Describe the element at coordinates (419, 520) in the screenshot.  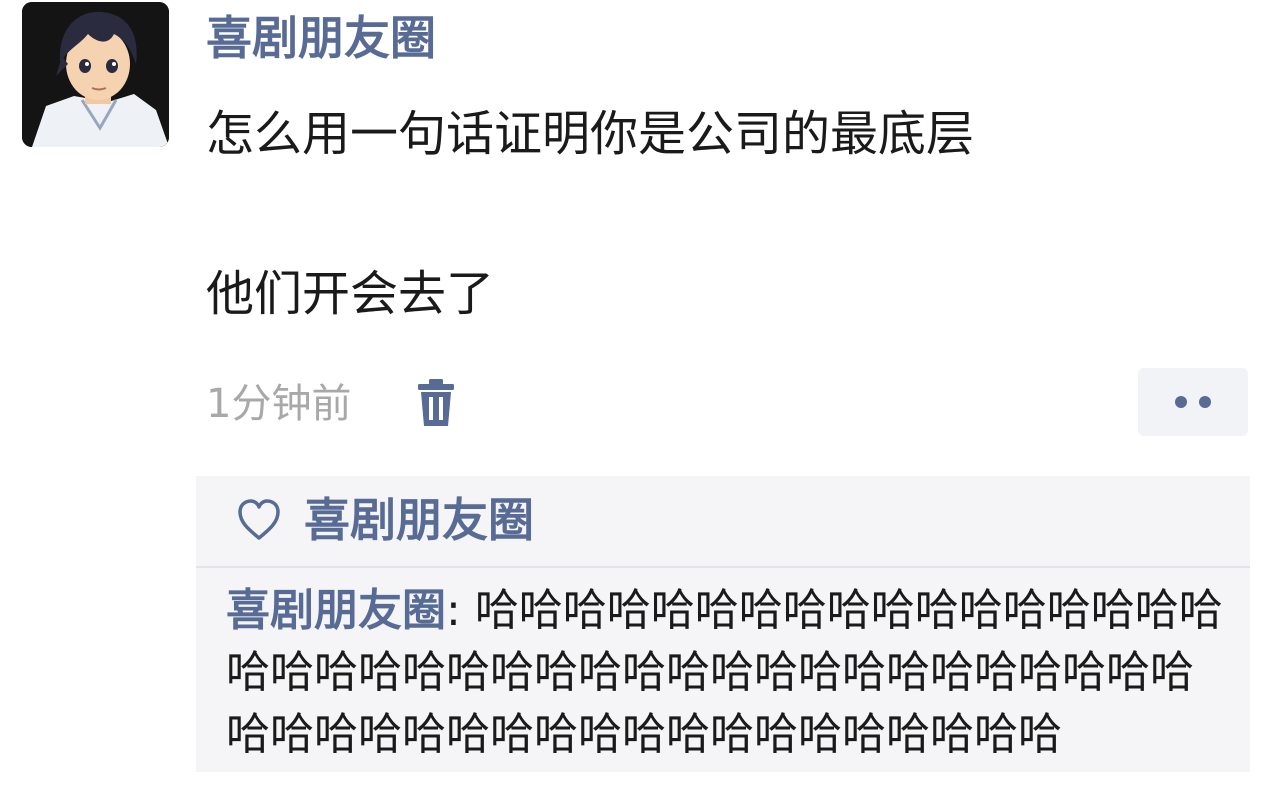
I see `liker-name: 喜剧朋友圈` at that location.